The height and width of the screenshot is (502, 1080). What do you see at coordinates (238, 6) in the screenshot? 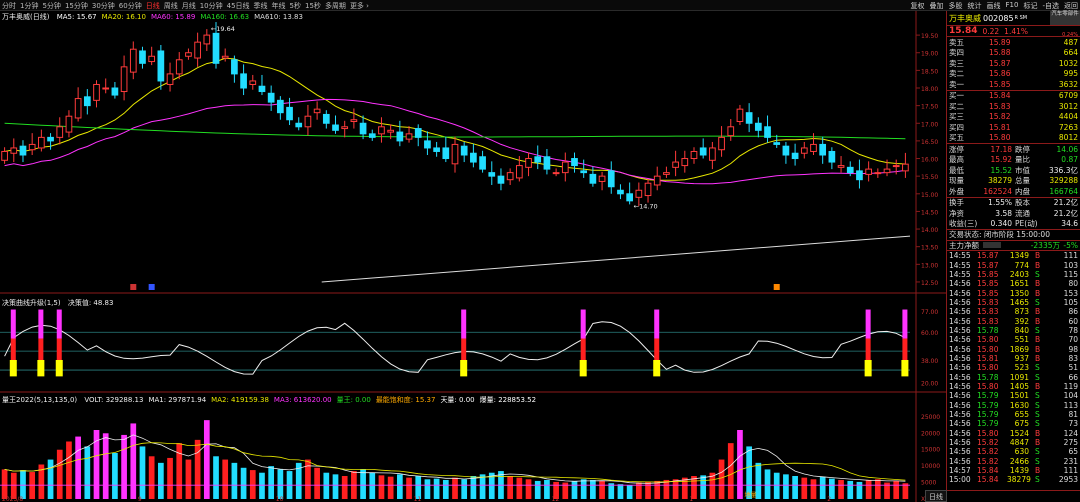
I see `period-tab: 45日线` at bounding box center [238, 6].